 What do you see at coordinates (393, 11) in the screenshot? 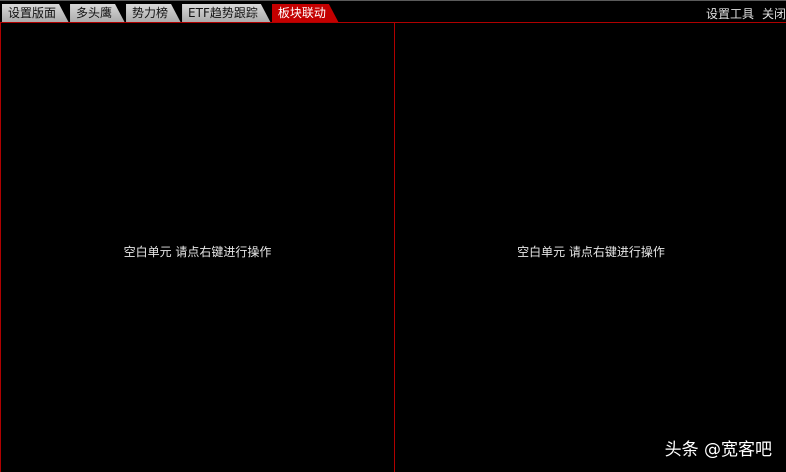
I see `tab-bar: 设置版面 多头鹰 势力榜 ETF趋势跟踪 板块联动 设置工具 关闭` at bounding box center [393, 11].